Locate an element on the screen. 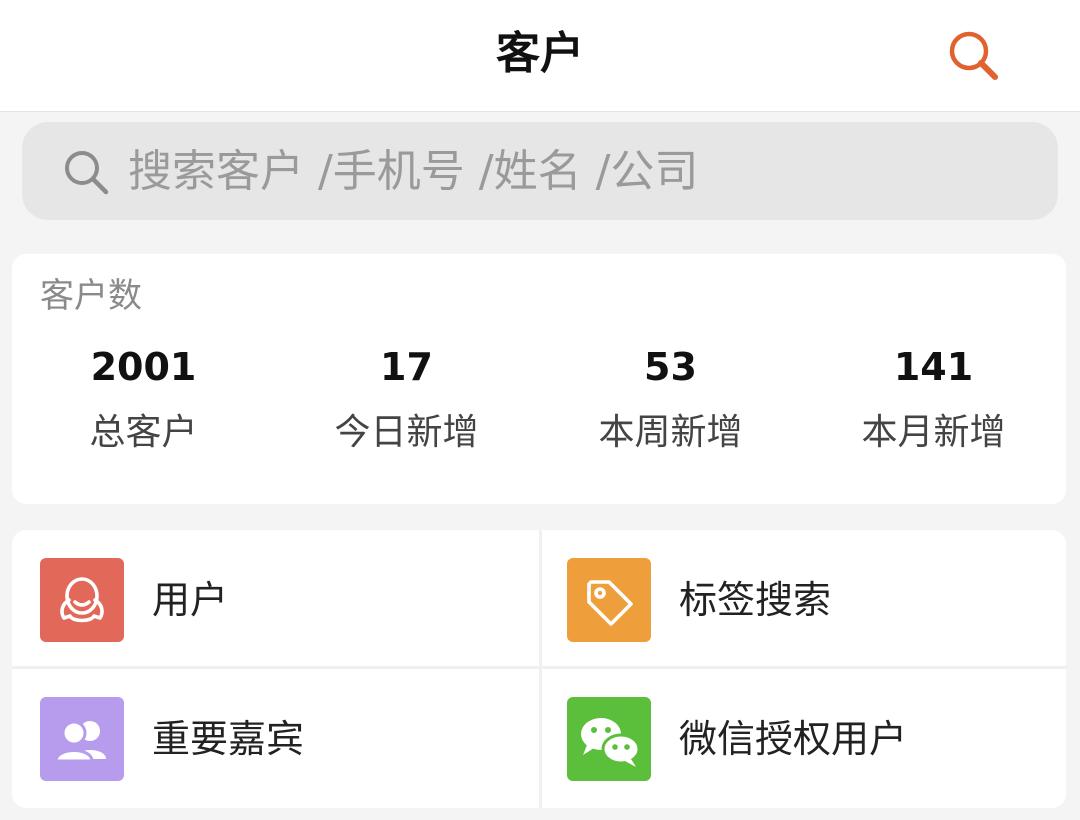 The height and width of the screenshot is (820, 1080). menu-item-label: 用户 is located at coordinates (190, 600).